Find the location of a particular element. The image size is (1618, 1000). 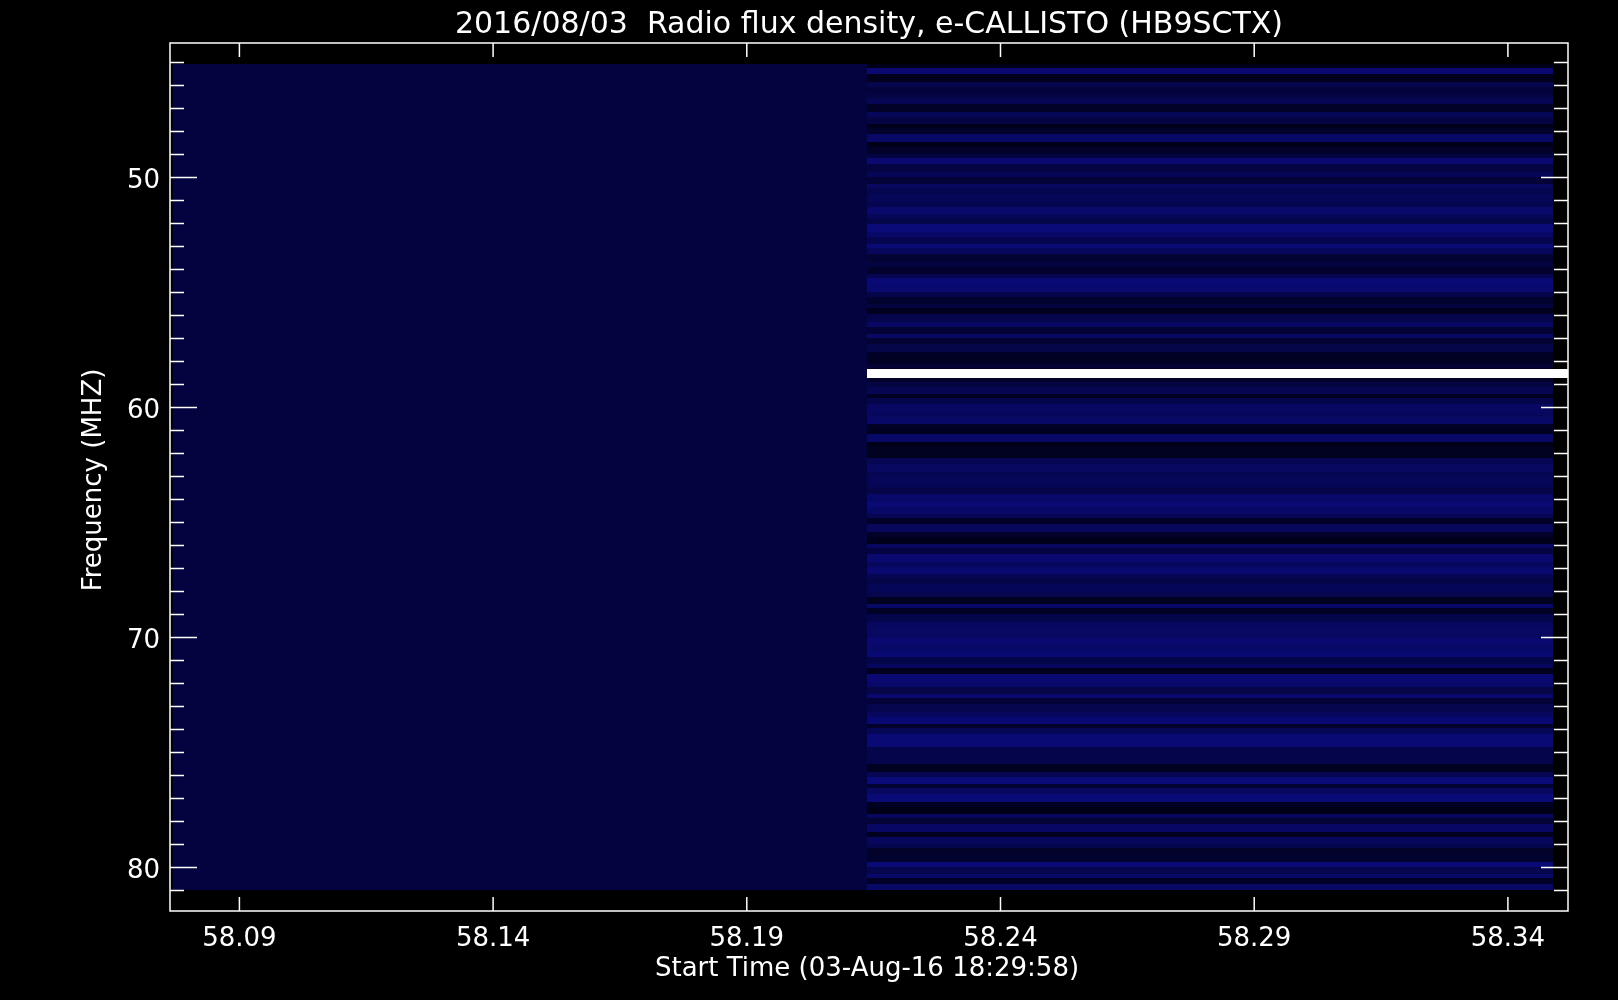

y-axis-label: Frequency (MHZ) is located at coordinates (92, 480).